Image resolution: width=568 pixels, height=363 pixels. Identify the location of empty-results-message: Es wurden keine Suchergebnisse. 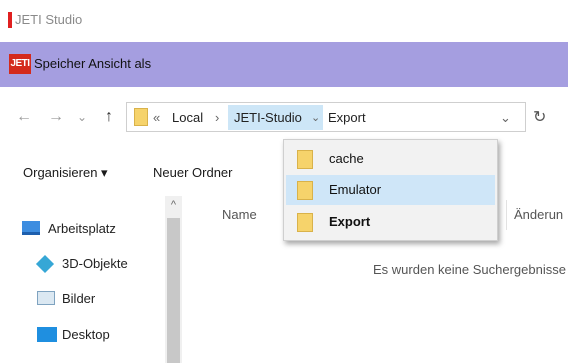
(469, 269).